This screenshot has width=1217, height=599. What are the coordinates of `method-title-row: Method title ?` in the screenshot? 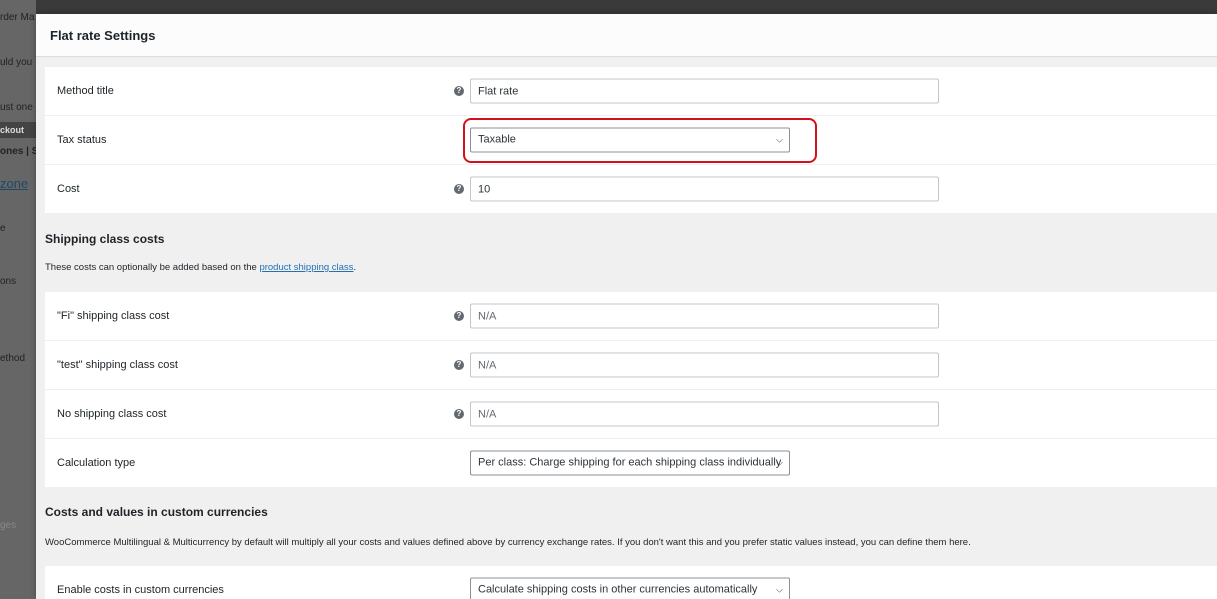 It's located at (631, 91).